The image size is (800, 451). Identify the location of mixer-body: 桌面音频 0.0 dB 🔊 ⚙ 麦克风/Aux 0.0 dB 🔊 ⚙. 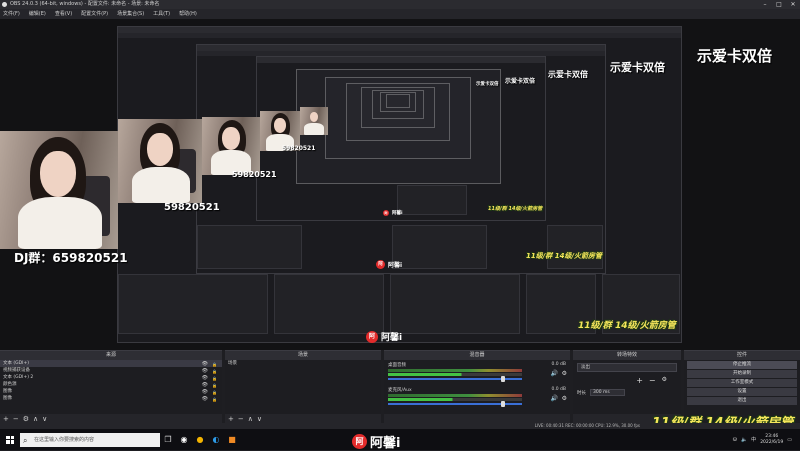
(477, 387).